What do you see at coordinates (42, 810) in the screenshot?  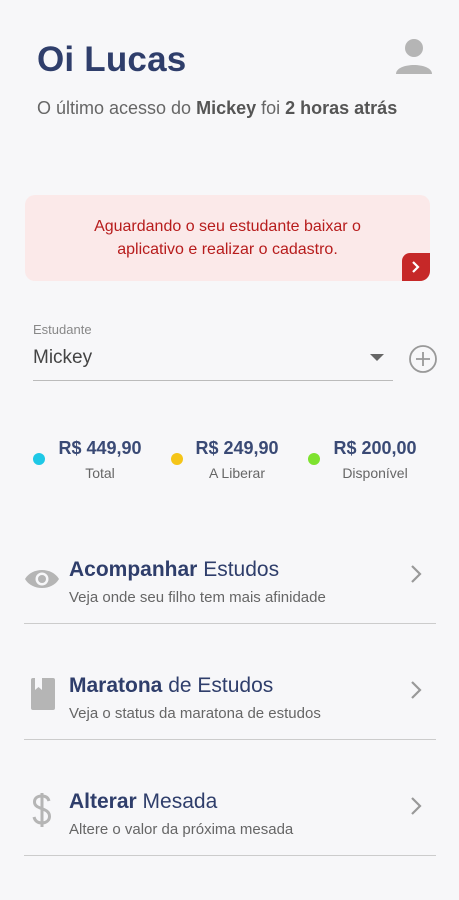 I see `dollar-icon` at bounding box center [42, 810].